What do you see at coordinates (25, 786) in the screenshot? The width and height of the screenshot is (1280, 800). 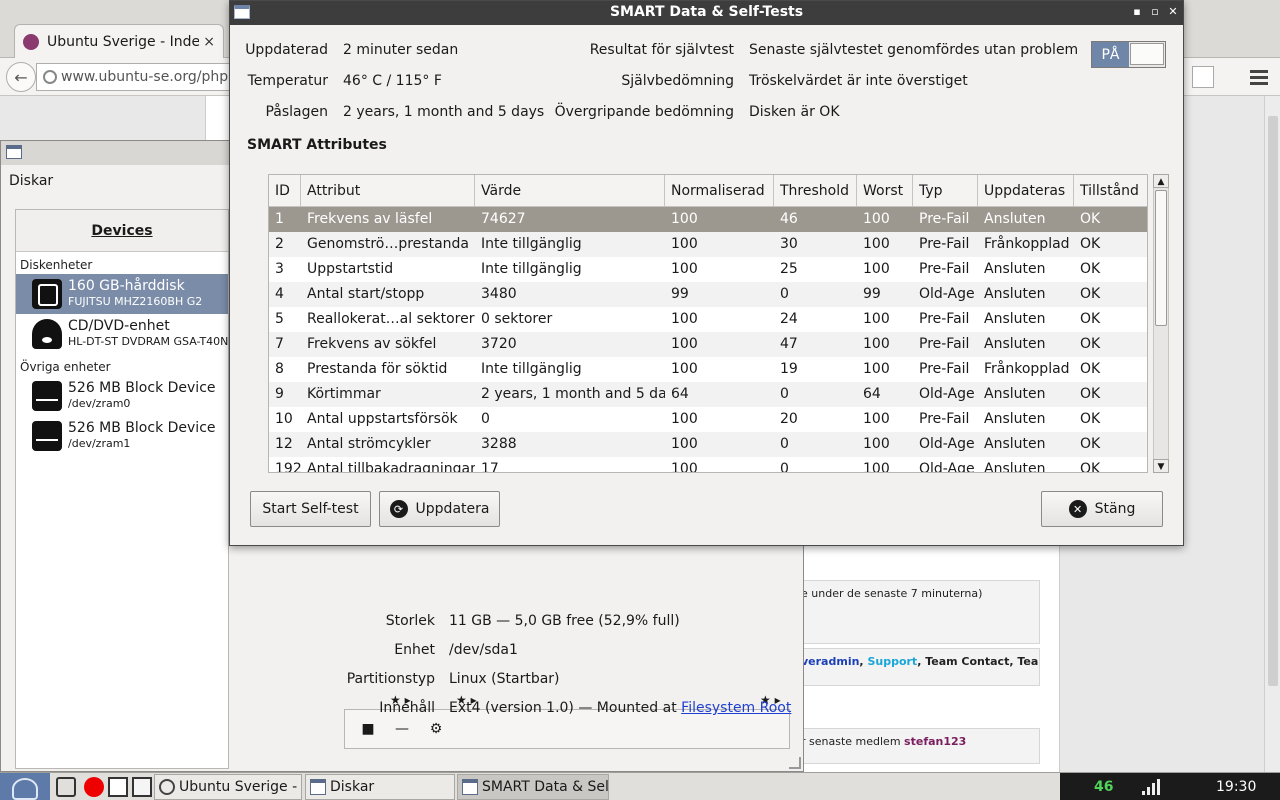 I see `start-menu-icon` at bounding box center [25, 786].